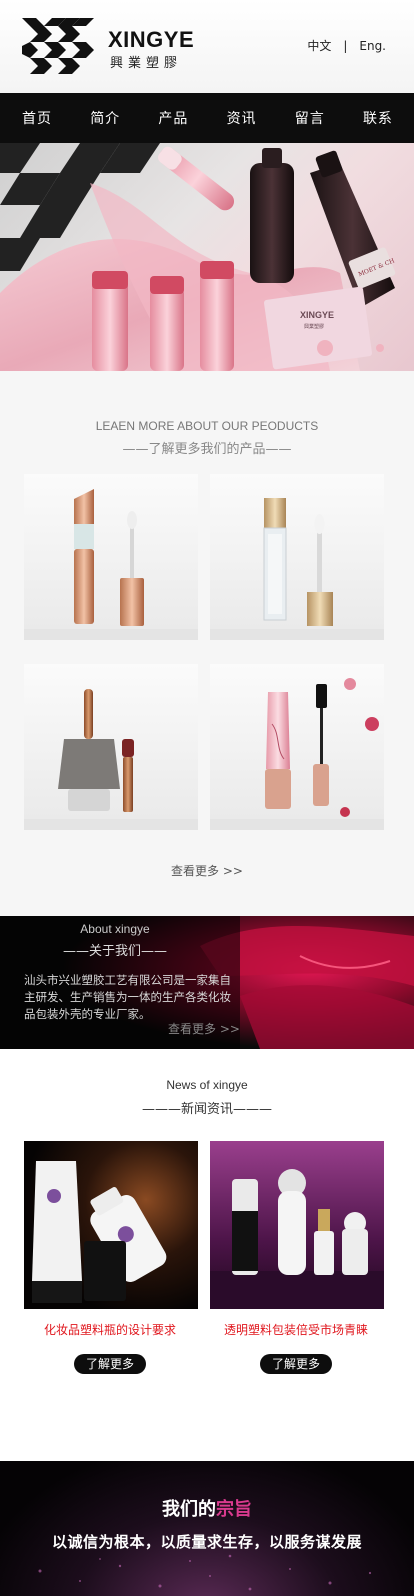 Image resolution: width=414 pixels, height=1596 pixels. I want to click on news-title-cn: ———新闻资讯———, so click(206, 1109).